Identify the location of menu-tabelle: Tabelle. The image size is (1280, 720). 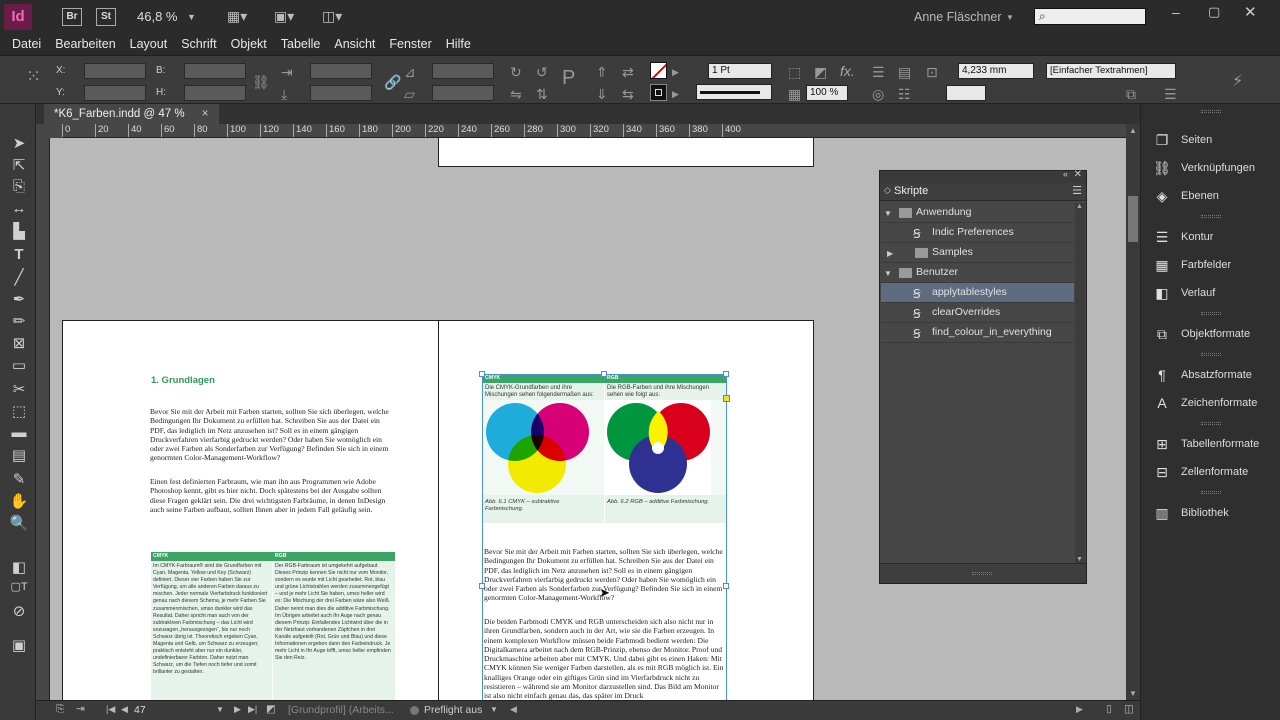
(301, 44).